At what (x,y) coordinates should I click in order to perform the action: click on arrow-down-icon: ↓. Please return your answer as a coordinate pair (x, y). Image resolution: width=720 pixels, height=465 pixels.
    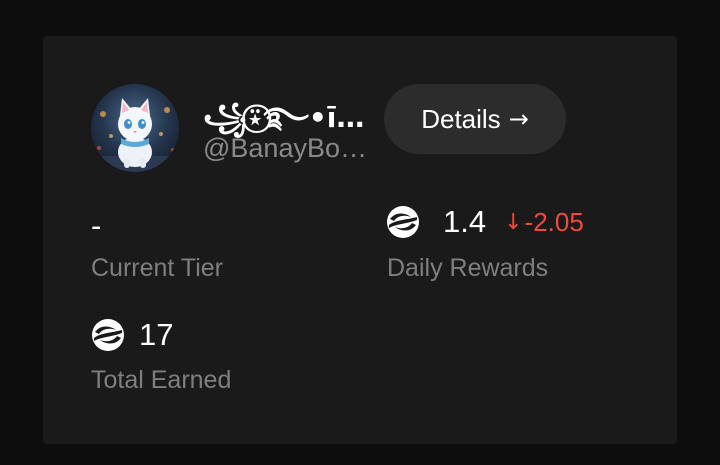
    Looking at the image, I should click on (513, 222).